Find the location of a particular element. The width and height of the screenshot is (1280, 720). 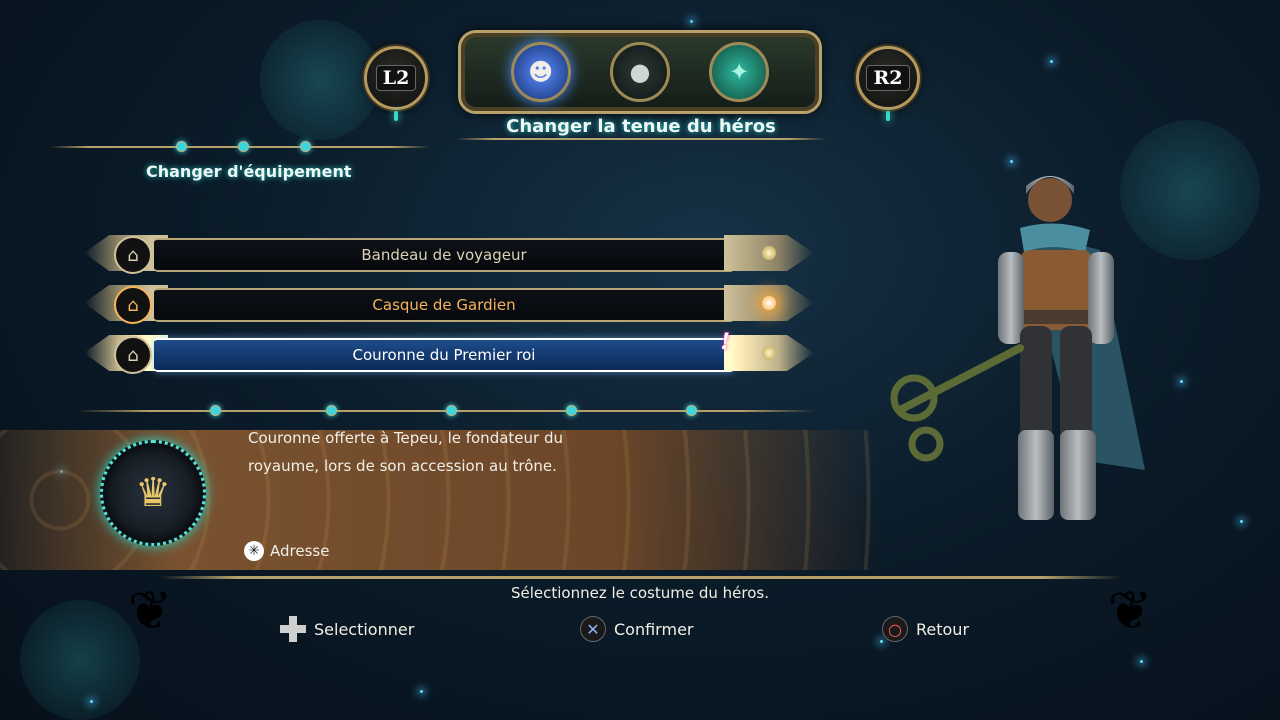

stick-button-icon: ✳ is located at coordinates (254, 551).